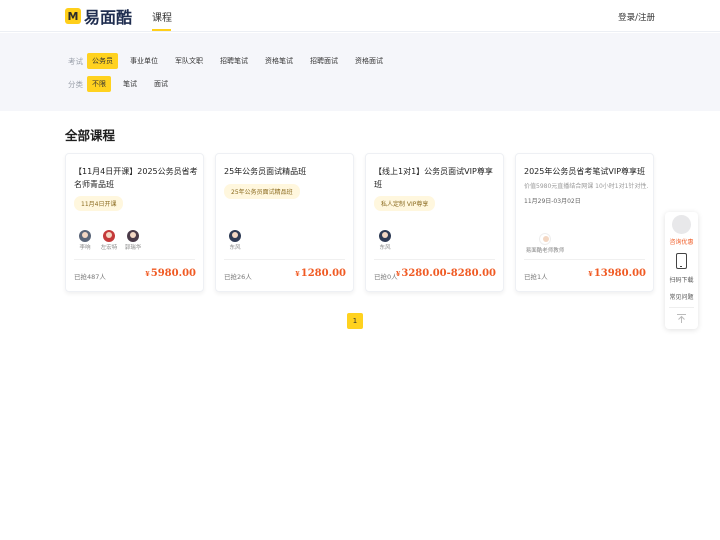 This screenshot has height=540, width=720. What do you see at coordinates (681, 224) in the screenshot?
I see `consult-avatar-icon` at bounding box center [681, 224].